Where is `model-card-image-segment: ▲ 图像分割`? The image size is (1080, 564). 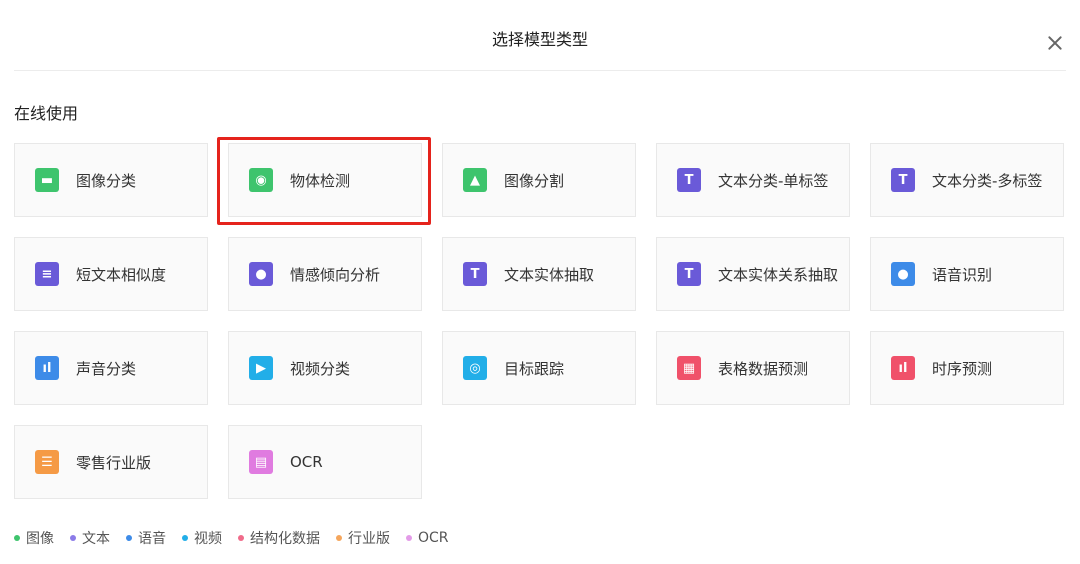 model-card-image-segment: ▲ 图像分割 is located at coordinates (539, 180).